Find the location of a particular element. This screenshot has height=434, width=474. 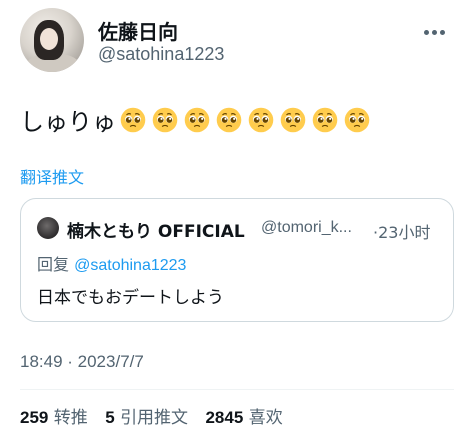

author-name: 佐藤日向 is located at coordinates (138, 30).